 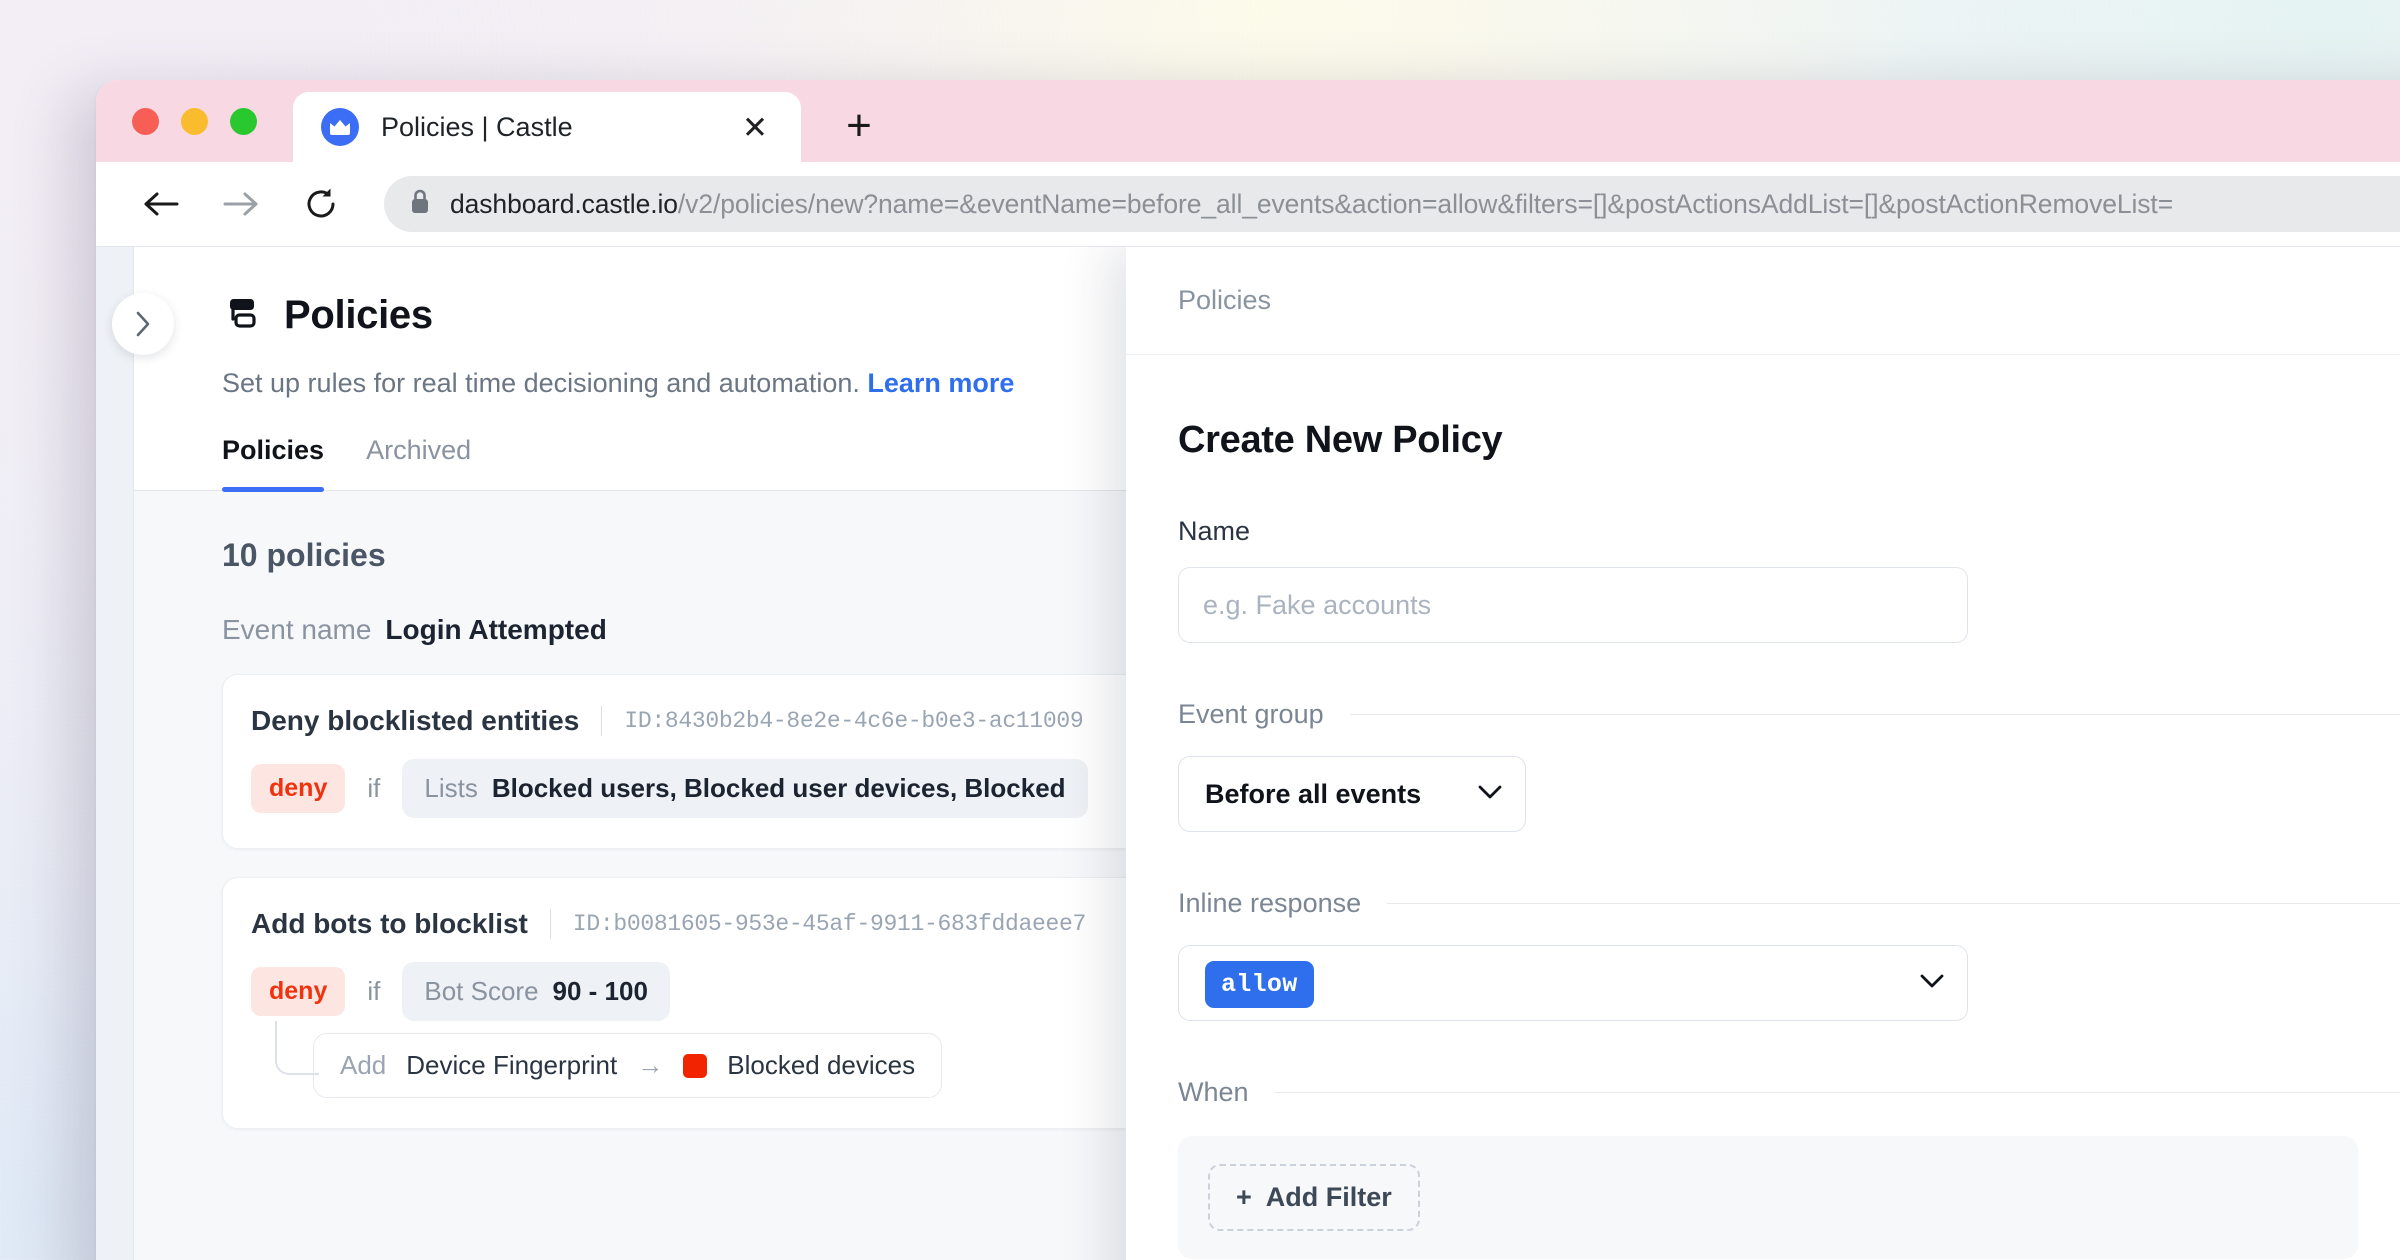 I want to click on event-group-header: Event group, so click(x=1789, y=714).